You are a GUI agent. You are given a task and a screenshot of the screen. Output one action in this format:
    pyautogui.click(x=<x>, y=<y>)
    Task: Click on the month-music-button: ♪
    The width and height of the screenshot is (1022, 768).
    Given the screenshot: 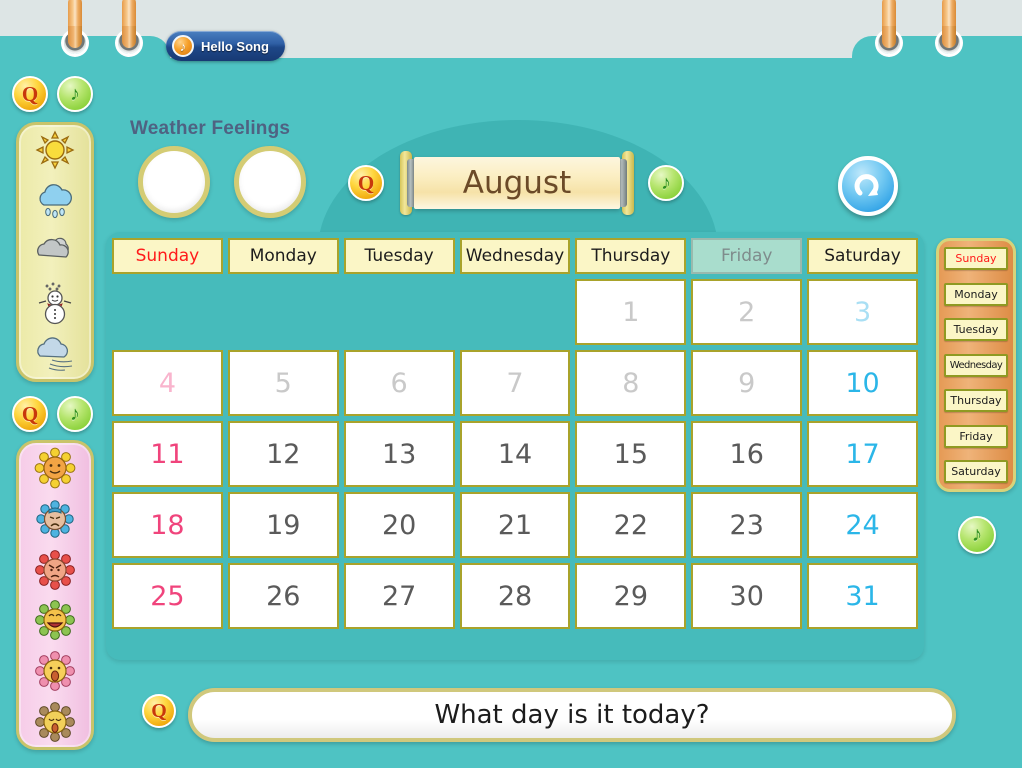 What is the action you would take?
    pyautogui.click(x=666, y=183)
    